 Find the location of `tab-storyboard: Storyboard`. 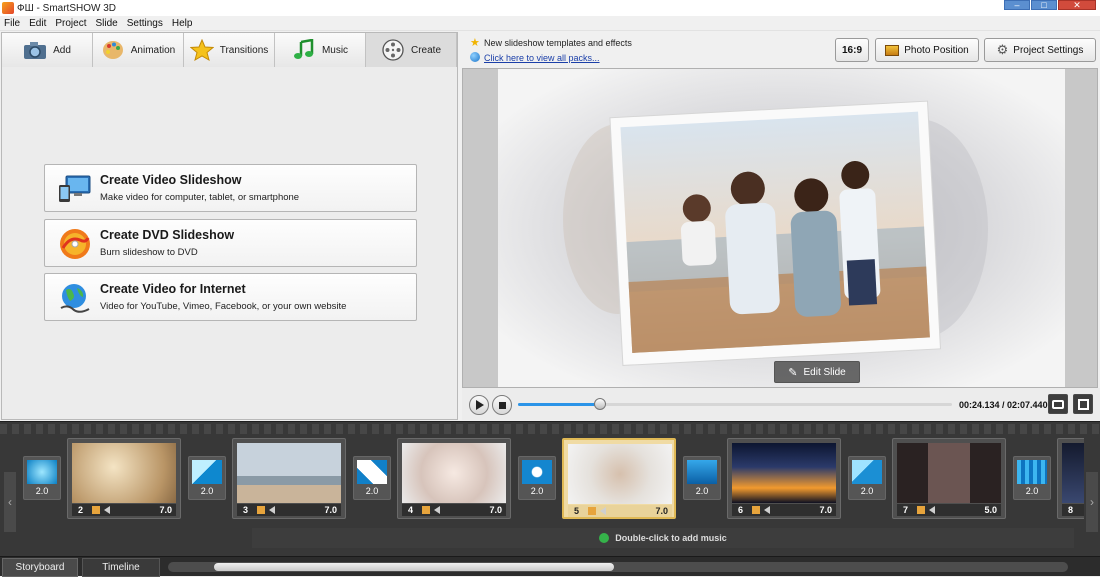

tab-storyboard: Storyboard is located at coordinates (40, 567).